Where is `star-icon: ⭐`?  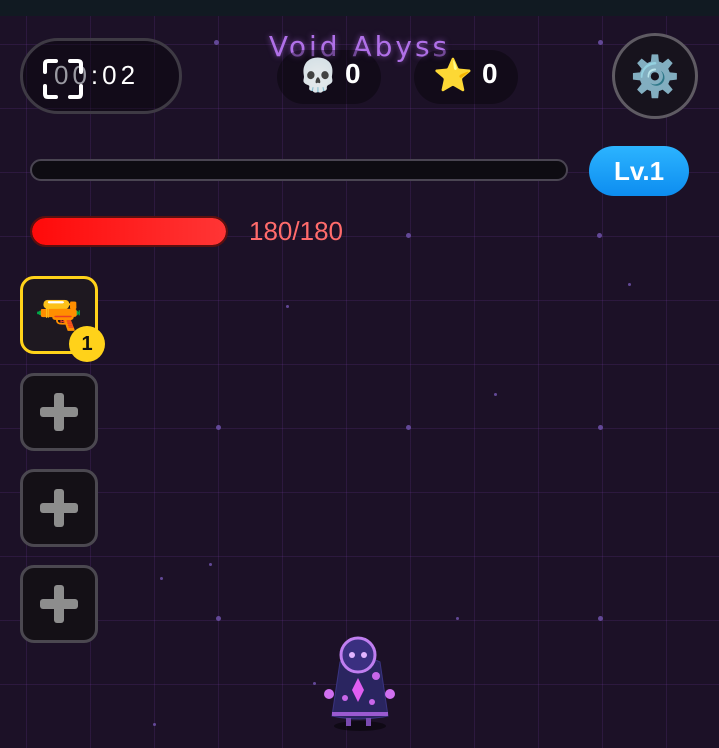 star-icon: ⭐ is located at coordinates (453, 75).